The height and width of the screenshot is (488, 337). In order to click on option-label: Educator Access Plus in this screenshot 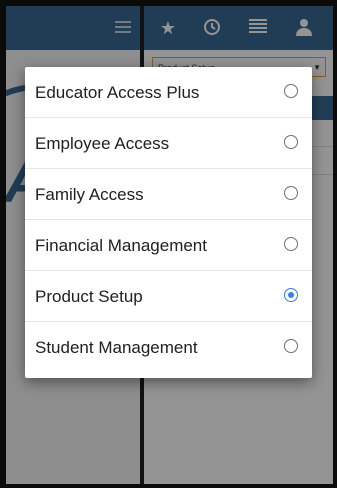, I will do `click(117, 92)`.